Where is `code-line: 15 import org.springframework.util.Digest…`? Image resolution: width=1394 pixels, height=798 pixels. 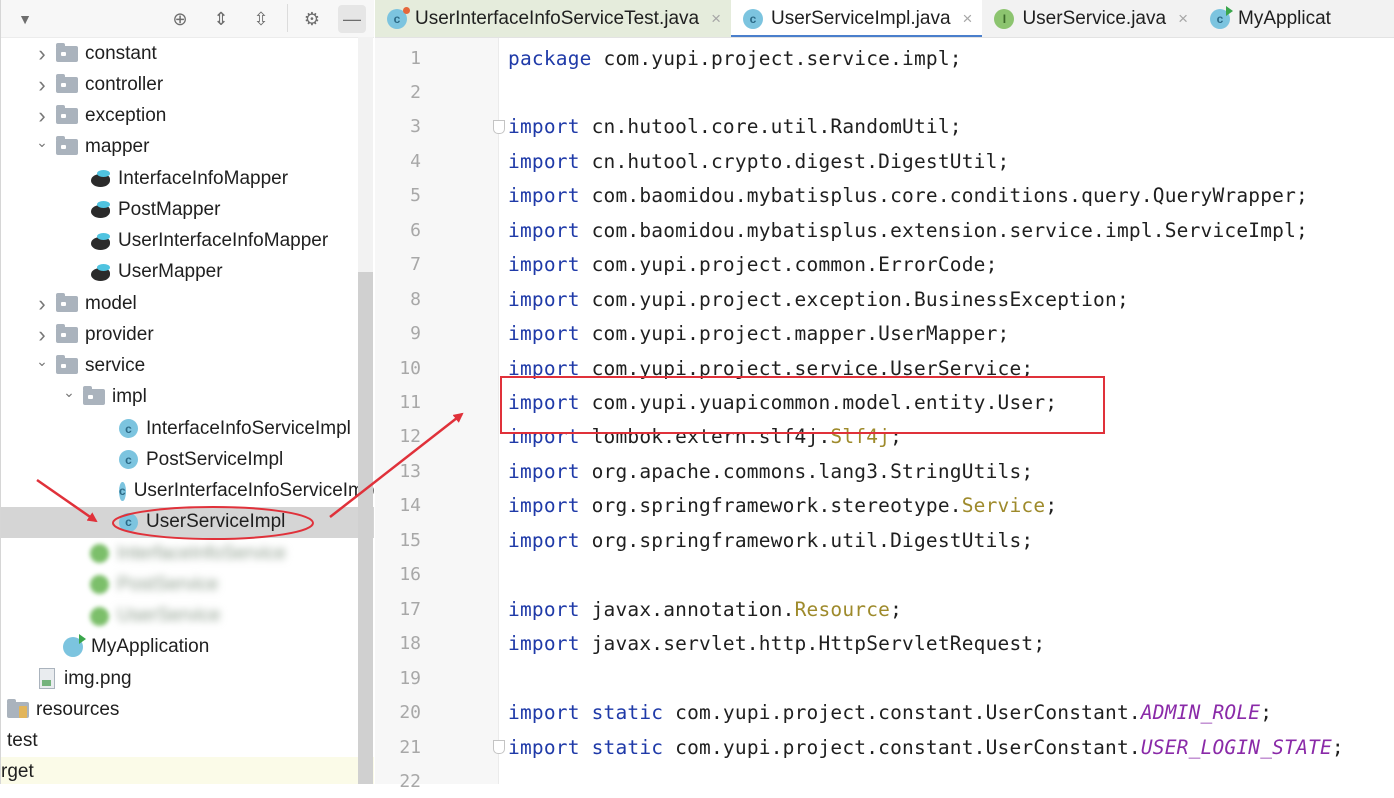
code-line: 15 import org.springframework.util.Digest… is located at coordinates (884, 540).